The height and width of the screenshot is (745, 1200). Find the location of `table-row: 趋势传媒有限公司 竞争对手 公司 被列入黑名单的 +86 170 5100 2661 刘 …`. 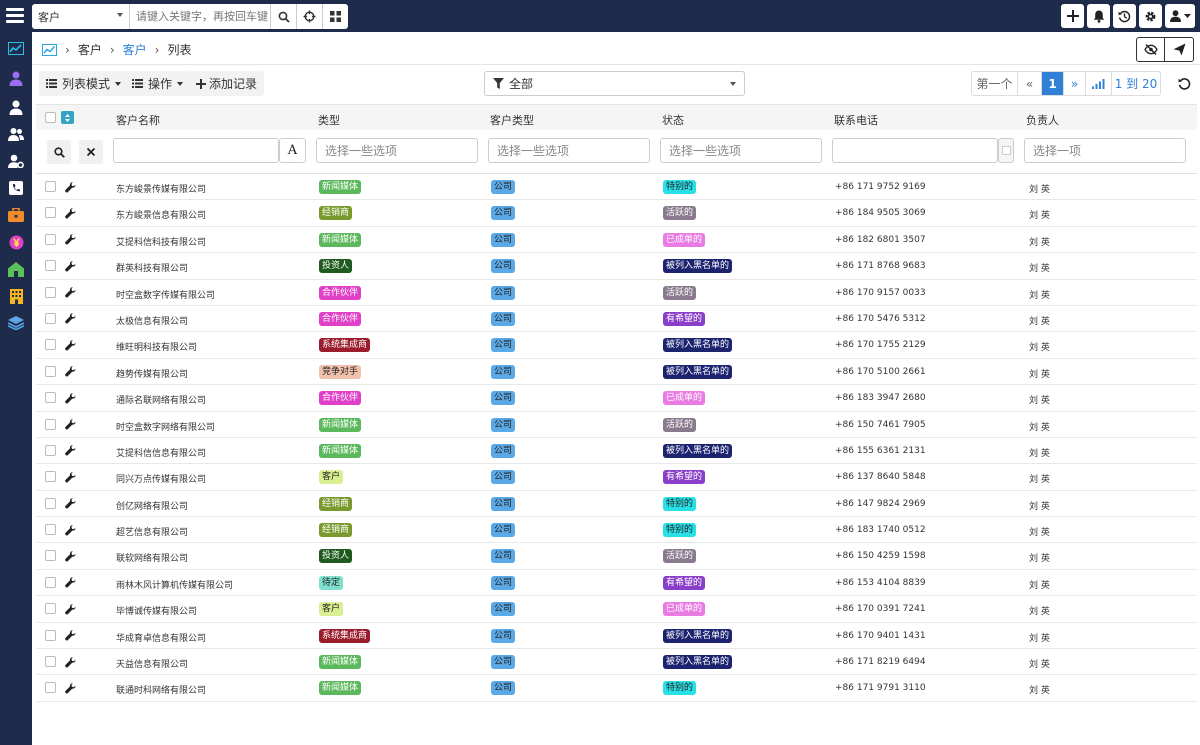

table-row: 趋势传媒有限公司 竞争对手 公司 被列入黑名单的 +86 170 5100 2661 刘 … is located at coordinates (616, 372).